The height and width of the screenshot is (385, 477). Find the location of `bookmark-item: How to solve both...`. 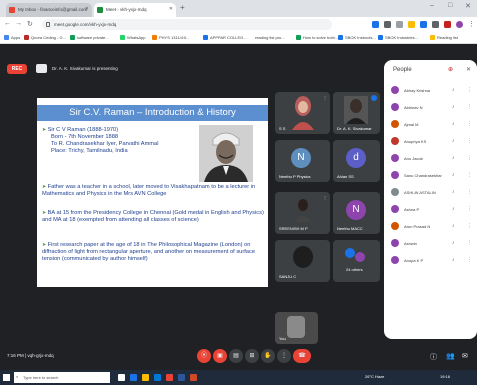

bookmark-item: How to solve both... is located at coordinates (317, 37).